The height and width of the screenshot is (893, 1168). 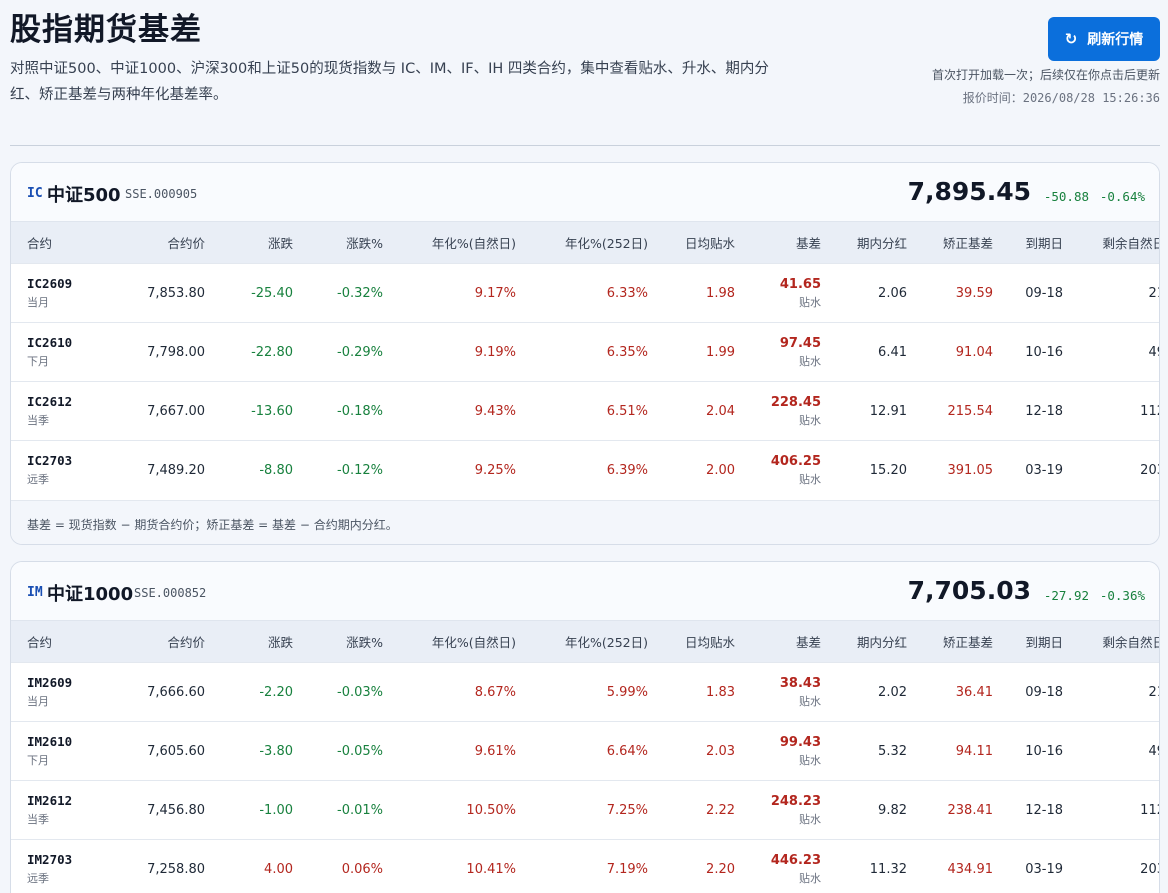 What do you see at coordinates (50, 401) in the screenshot?
I see `contract-code: IC2612` at bounding box center [50, 401].